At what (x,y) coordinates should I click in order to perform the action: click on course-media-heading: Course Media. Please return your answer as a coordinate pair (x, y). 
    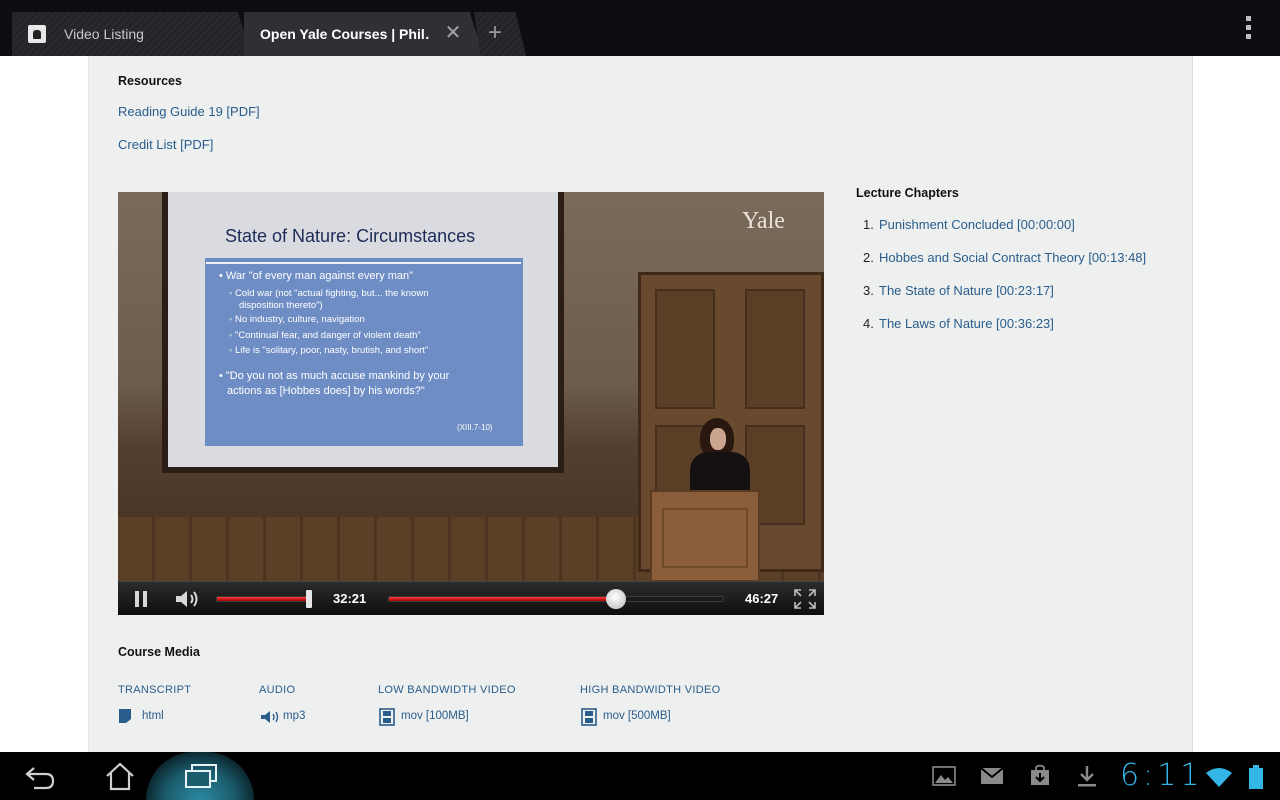
    Looking at the image, I should click on (159, 652).